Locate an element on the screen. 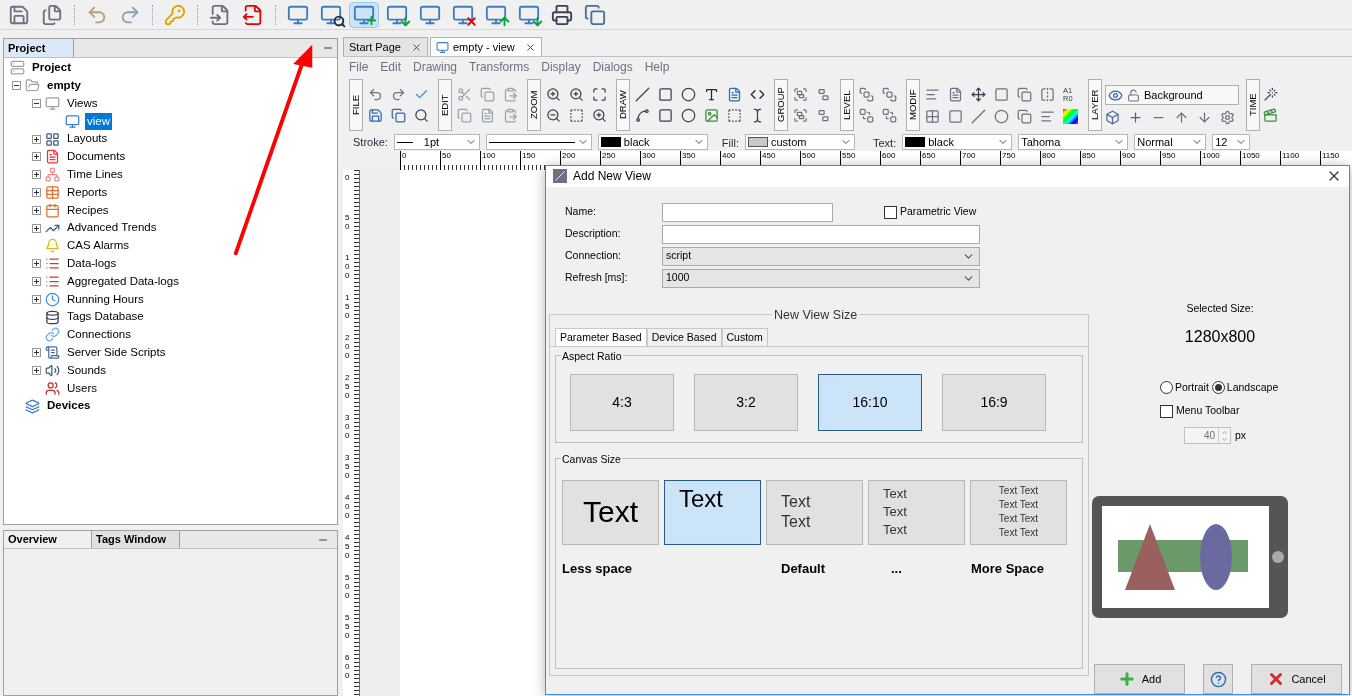 The width and height of the screenshot is (1352, 696). panel-tab: Project is located at coordinates (39, 48).